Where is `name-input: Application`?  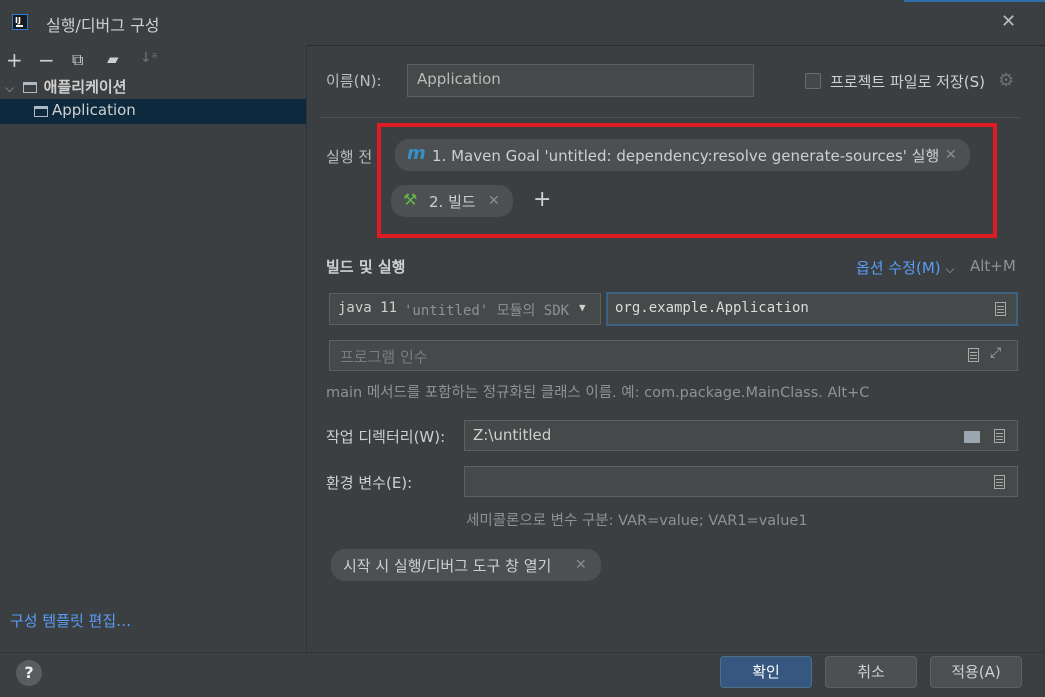
name-input: Application is located at coordinates (580, 80).